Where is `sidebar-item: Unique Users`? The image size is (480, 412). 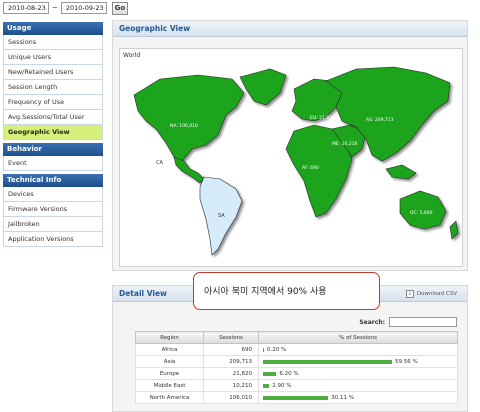 sidebar-item: Unique Users is located at coordinates (53, 57).